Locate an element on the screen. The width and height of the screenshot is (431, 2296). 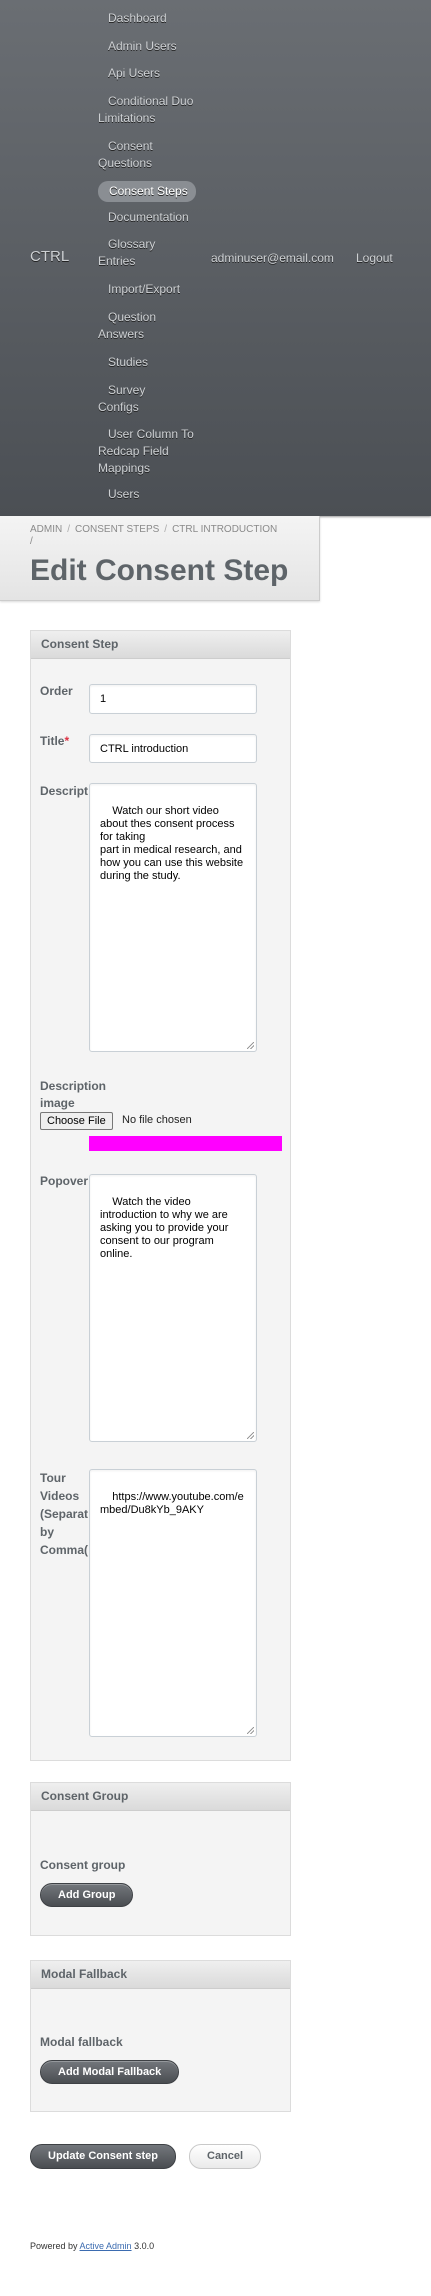
footer: Powered by Active Admin 3.0.0 is located at coordinates (92, 2246).